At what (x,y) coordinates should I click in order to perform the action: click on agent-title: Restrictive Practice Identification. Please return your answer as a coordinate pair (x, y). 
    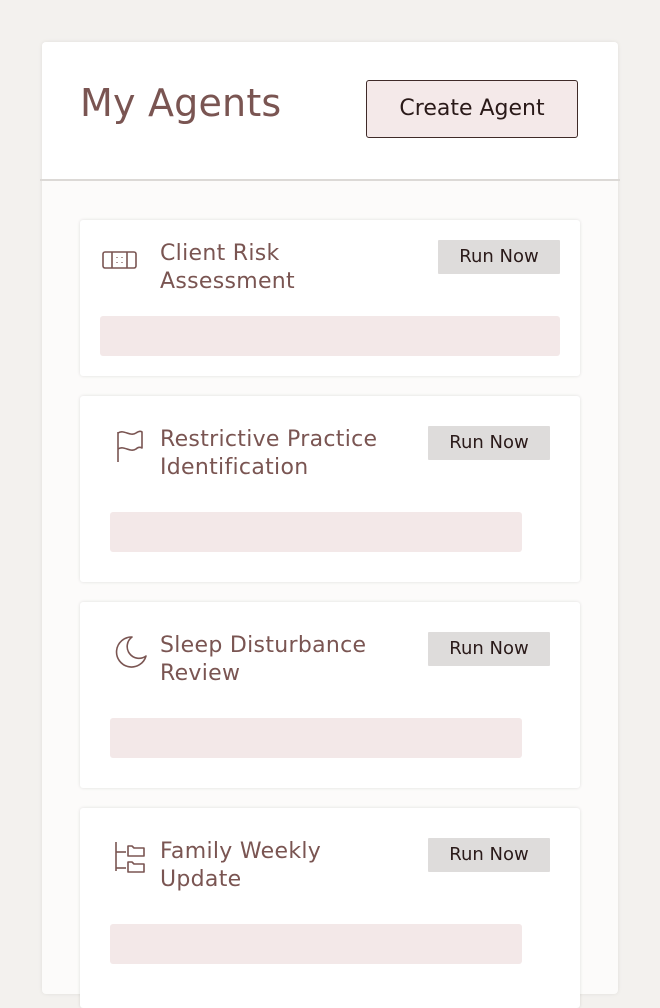
    Looking at the image, I should click on (280, 454).